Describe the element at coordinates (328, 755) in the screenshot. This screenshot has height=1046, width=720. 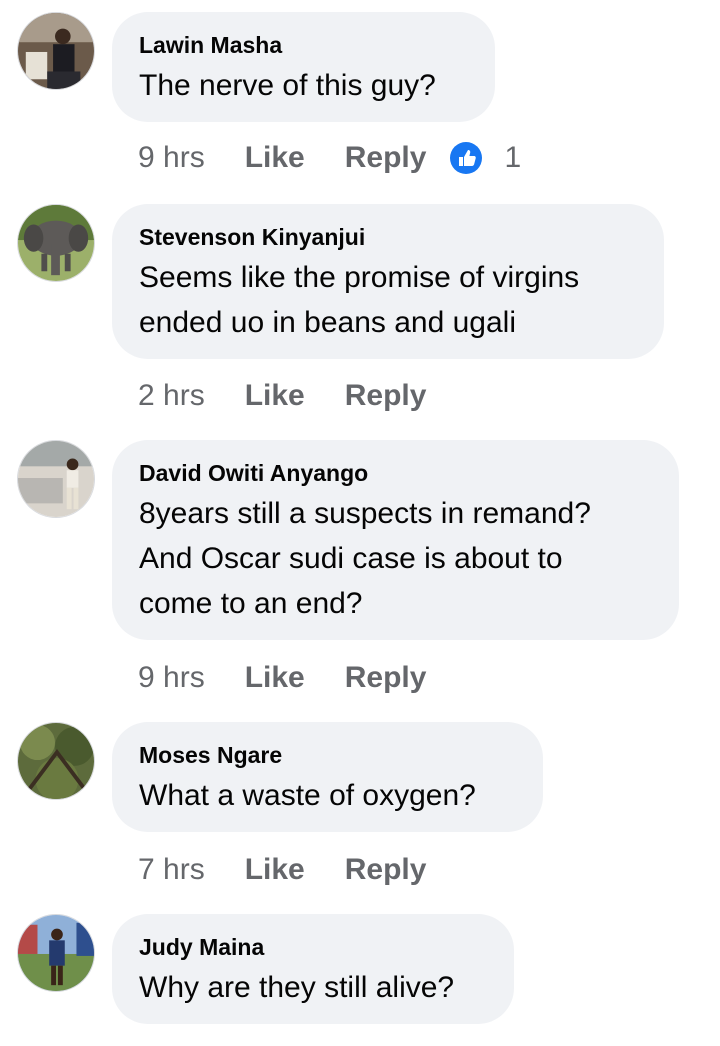
I see `comment-author: Moses Ngare` at that location.